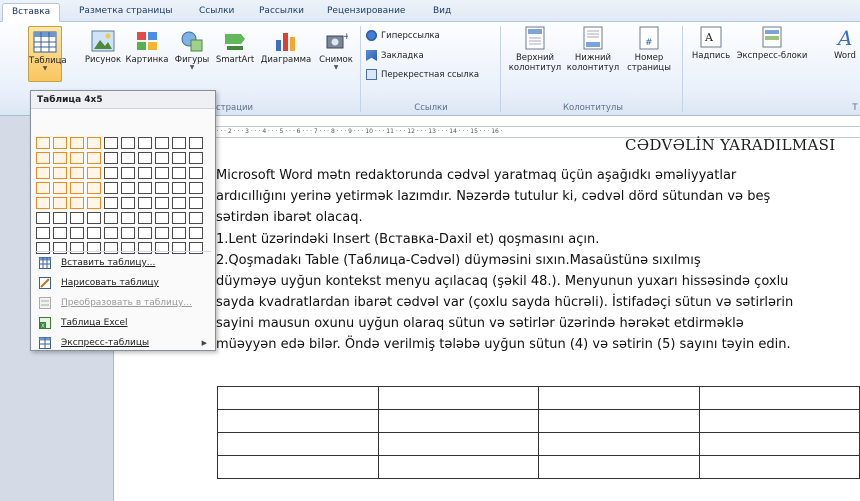  I want to click on header-button: Верхний колонтитул, so click(535, 49).